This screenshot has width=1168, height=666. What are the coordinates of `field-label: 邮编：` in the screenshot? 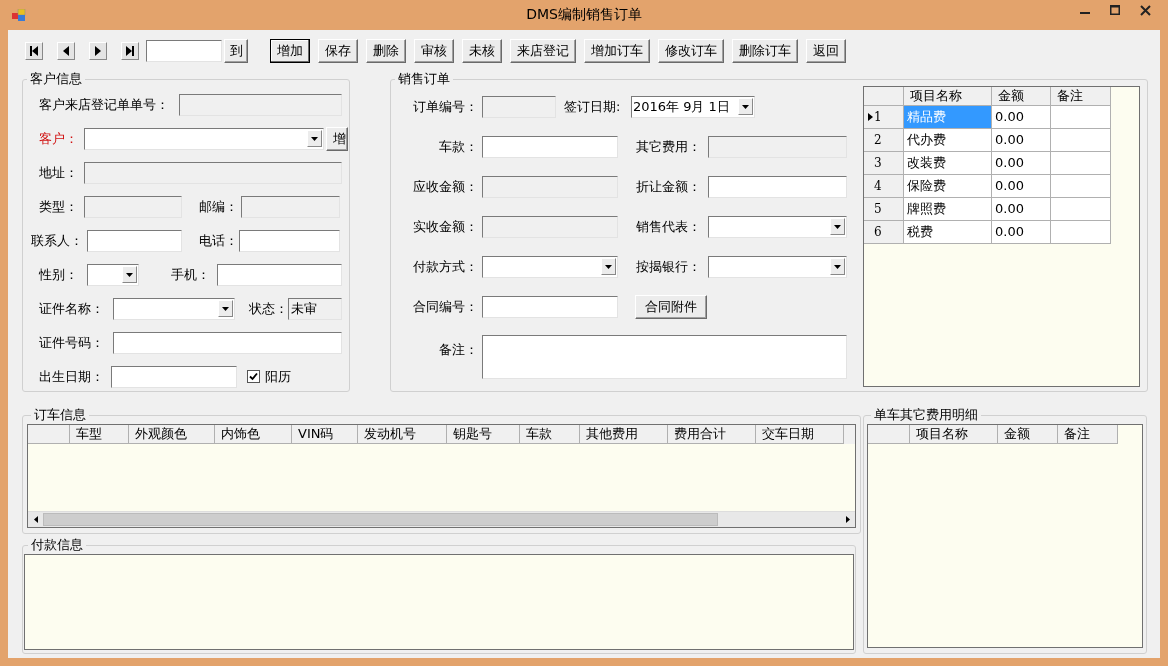 It's located at (219, 206).